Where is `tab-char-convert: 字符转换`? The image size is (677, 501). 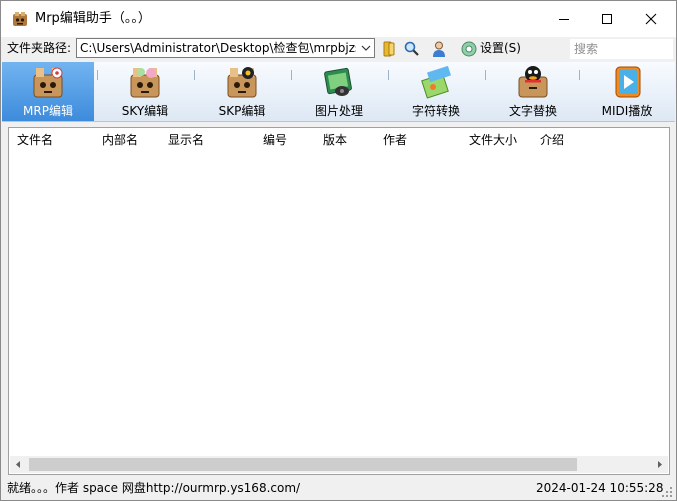 tab-char-convert: 字符转换 is located at coordinates (436, 91).